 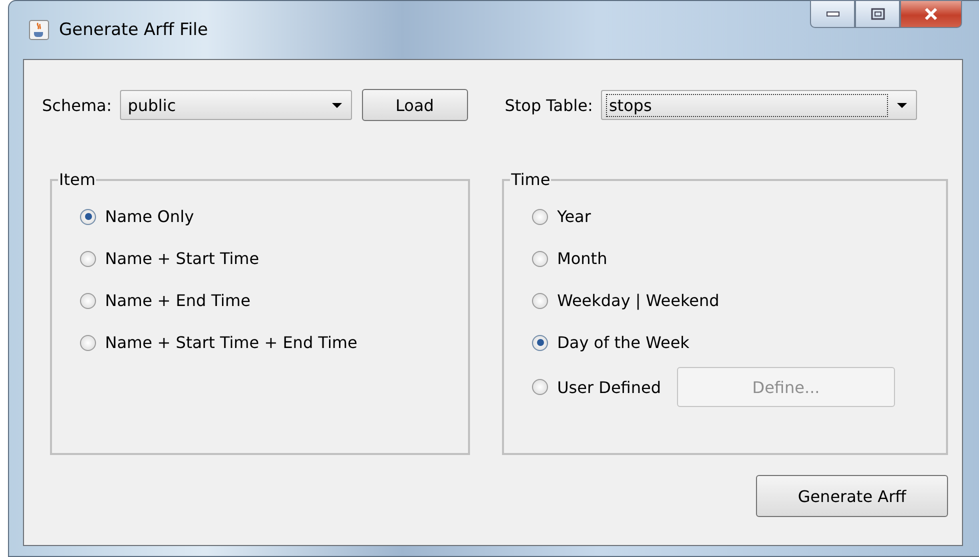 What do you see at coordinates (638, 300) in the screenshot?
I see `option-label: Weekday | Weekend` at bounding box center [638, 300].